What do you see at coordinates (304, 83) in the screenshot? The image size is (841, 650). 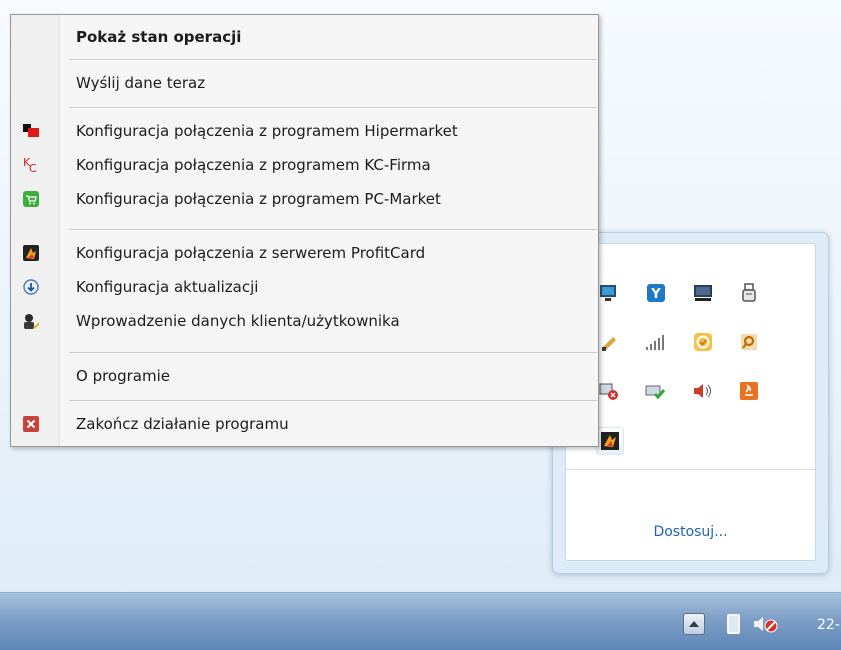 I see `menu-item-send-data: Wyślij dane teraz` at bounding box center [304, 83].